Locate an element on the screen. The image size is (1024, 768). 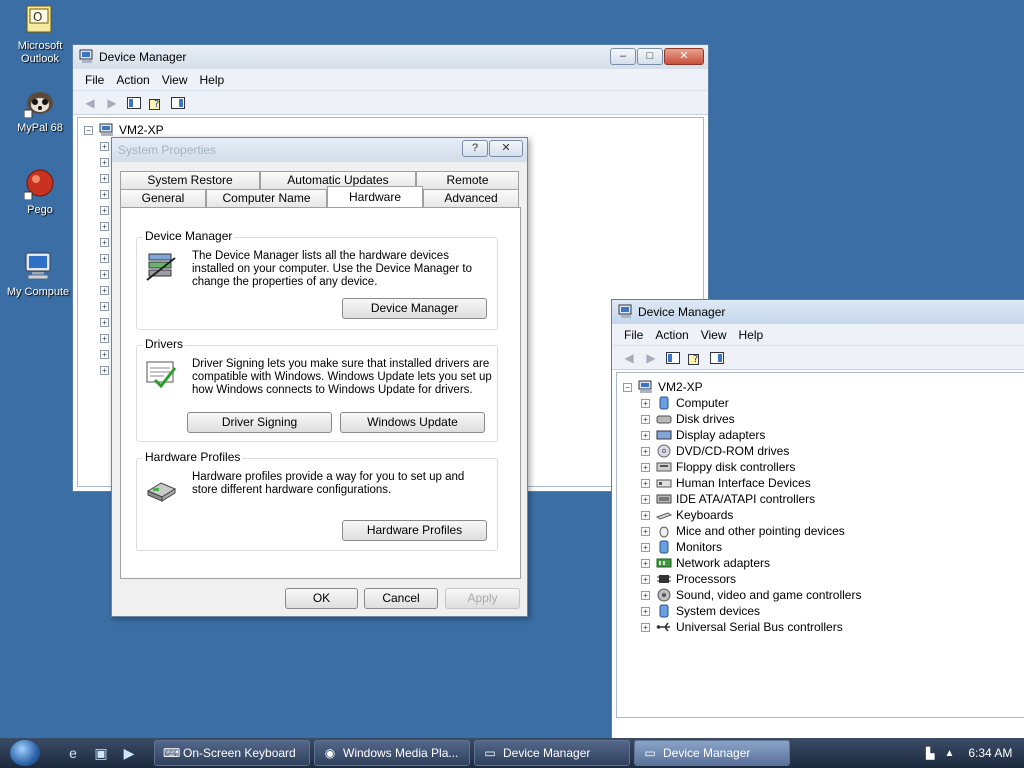
tab-computer-name: Computer Name is located at coordinates (266, 198).